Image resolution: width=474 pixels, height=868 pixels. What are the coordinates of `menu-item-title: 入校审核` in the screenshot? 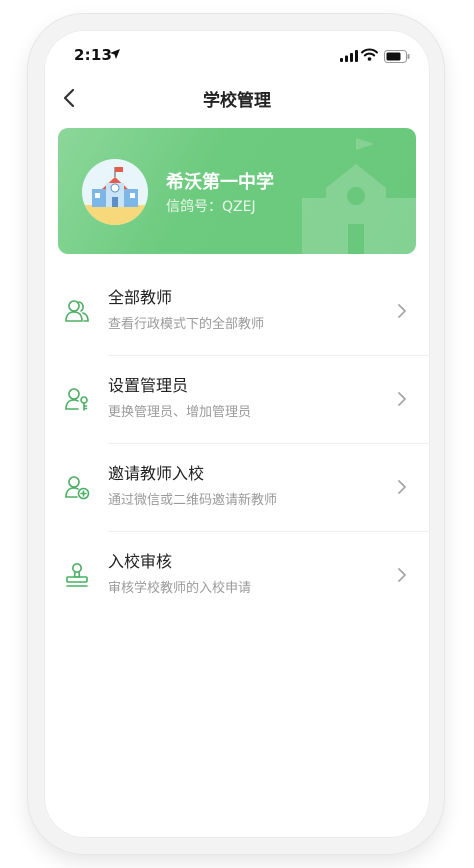 It's located at (140, 561).